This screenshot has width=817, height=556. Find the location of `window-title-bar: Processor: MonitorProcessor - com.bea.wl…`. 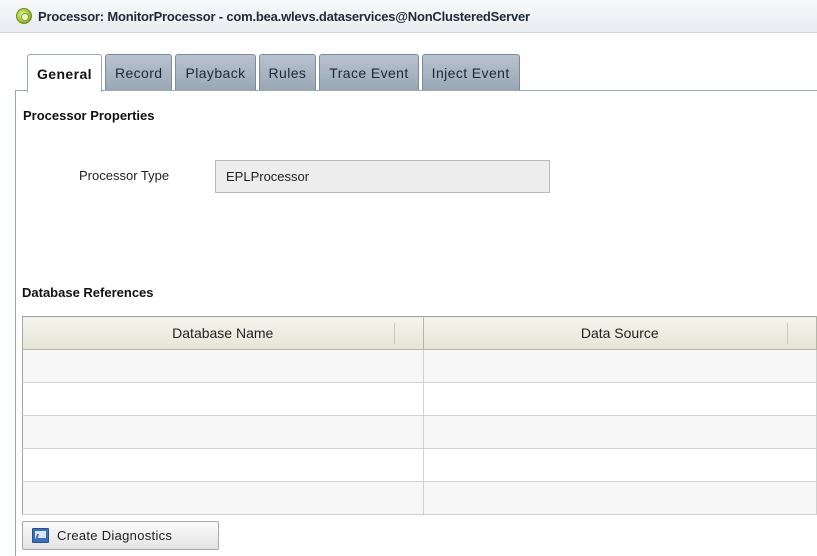

window-title-bar: Processor: MonitorProcessor - com.bea.wl… is located at coordinates (408, 16).